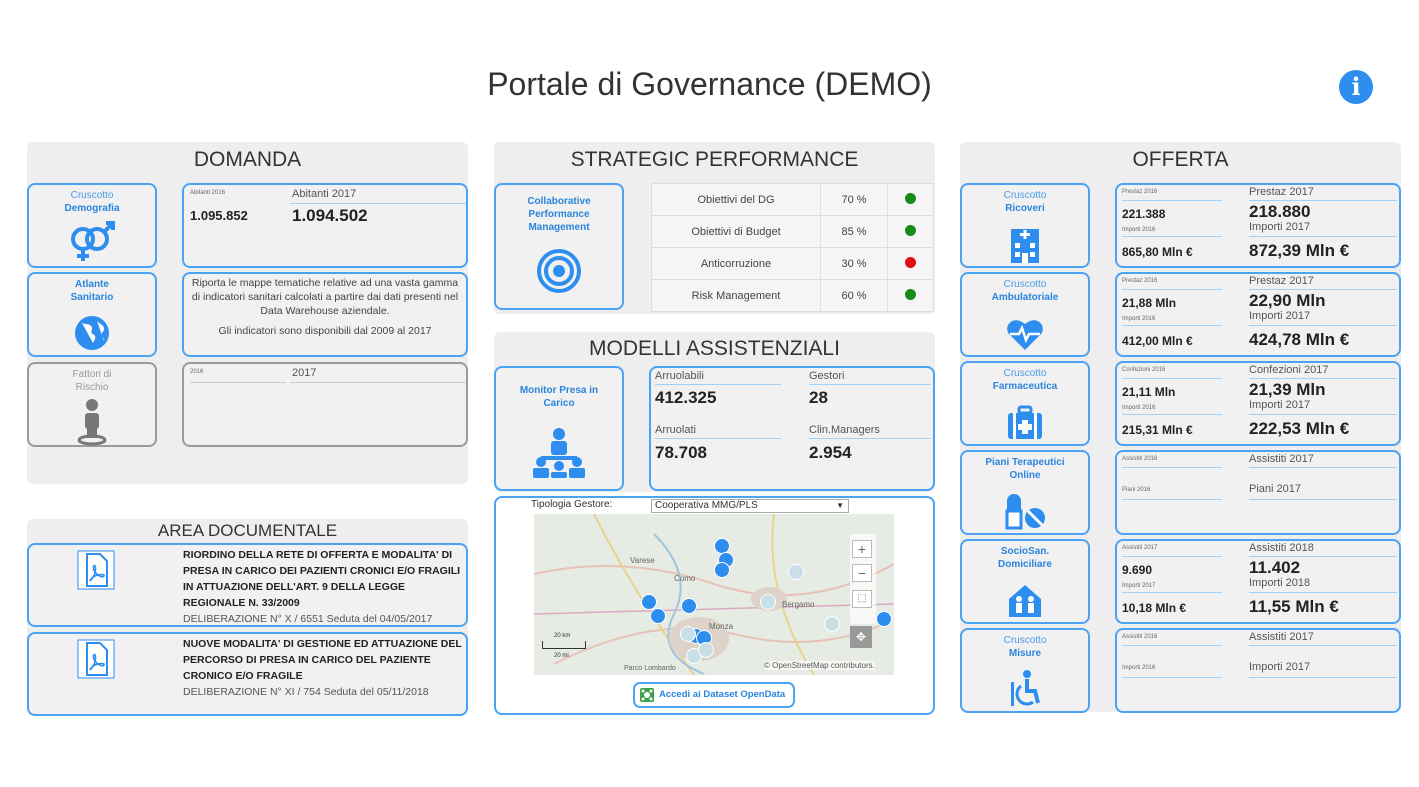 The height and width of the screenshot is (787, 1419). I want to click on prev-label-2: Importi 2017, so click(1139, 586).